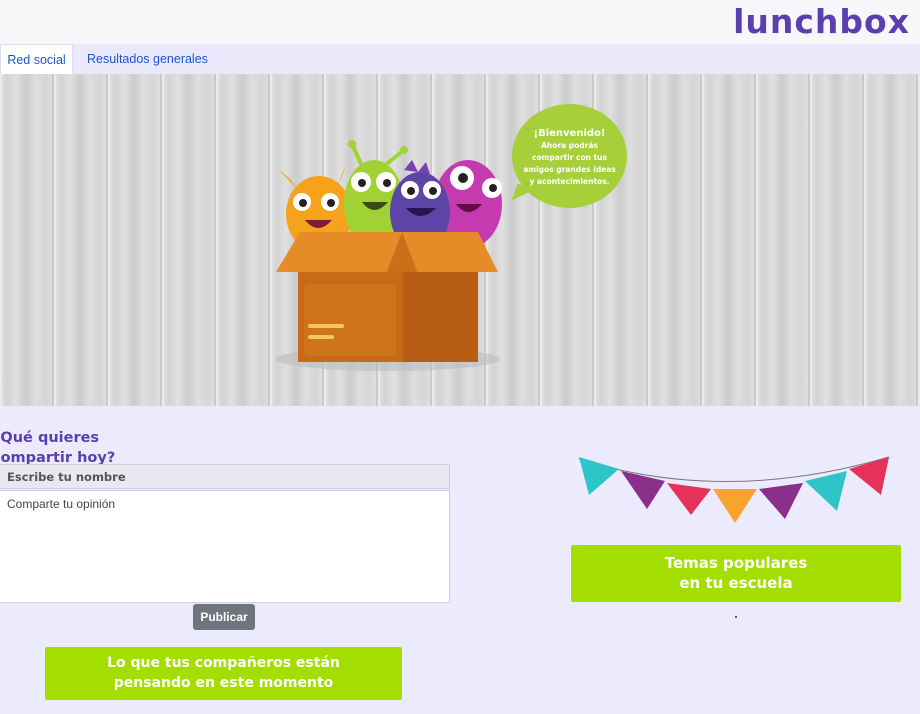 The width and height of the screenshot is (920, 714). What do you see at coordinates (224, 617) in the screenshot?
I see `publish-button: Publicar` at bounding box center [224, 617].